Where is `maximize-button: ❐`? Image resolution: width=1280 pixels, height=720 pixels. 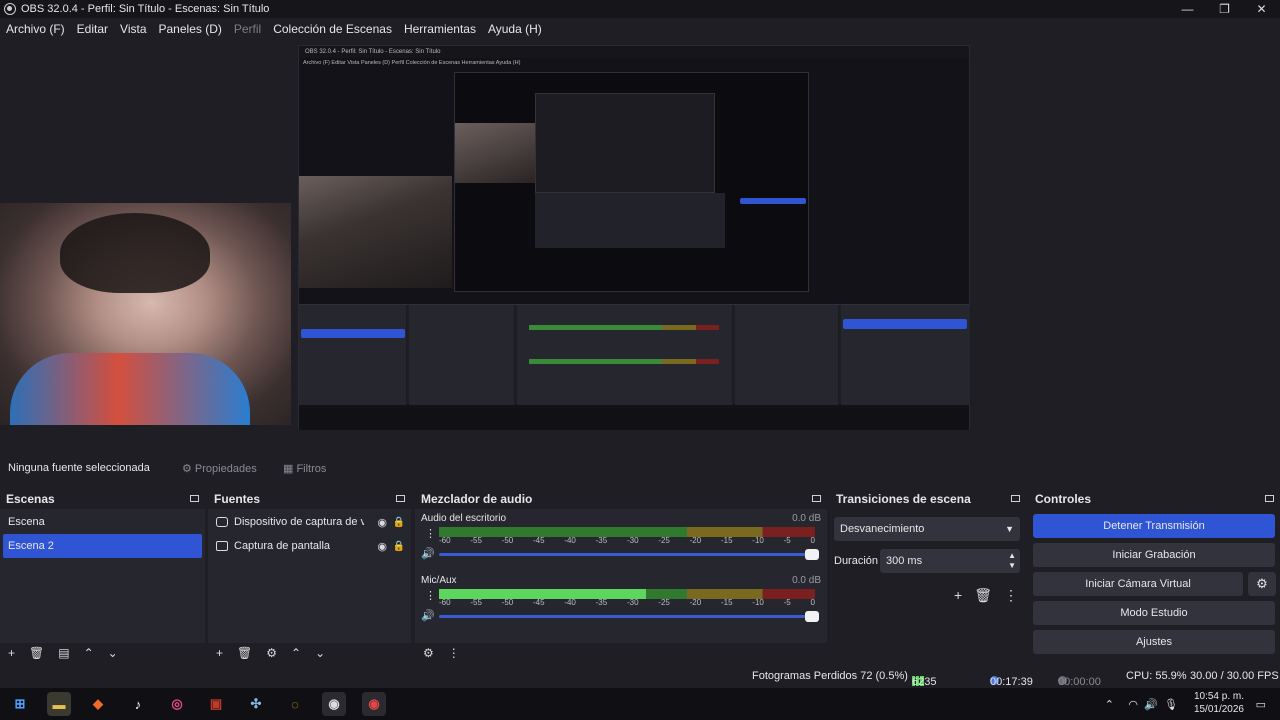
maximize-button: ❐ is located at coordinates (1224, 9).